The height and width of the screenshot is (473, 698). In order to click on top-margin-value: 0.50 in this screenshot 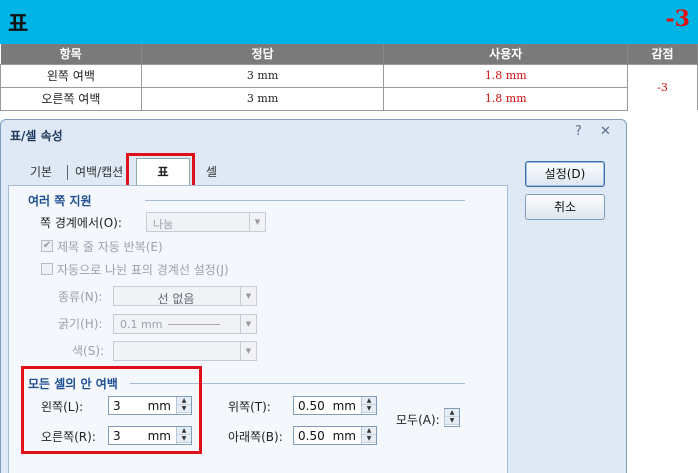, I will do `click(311, 406)`.